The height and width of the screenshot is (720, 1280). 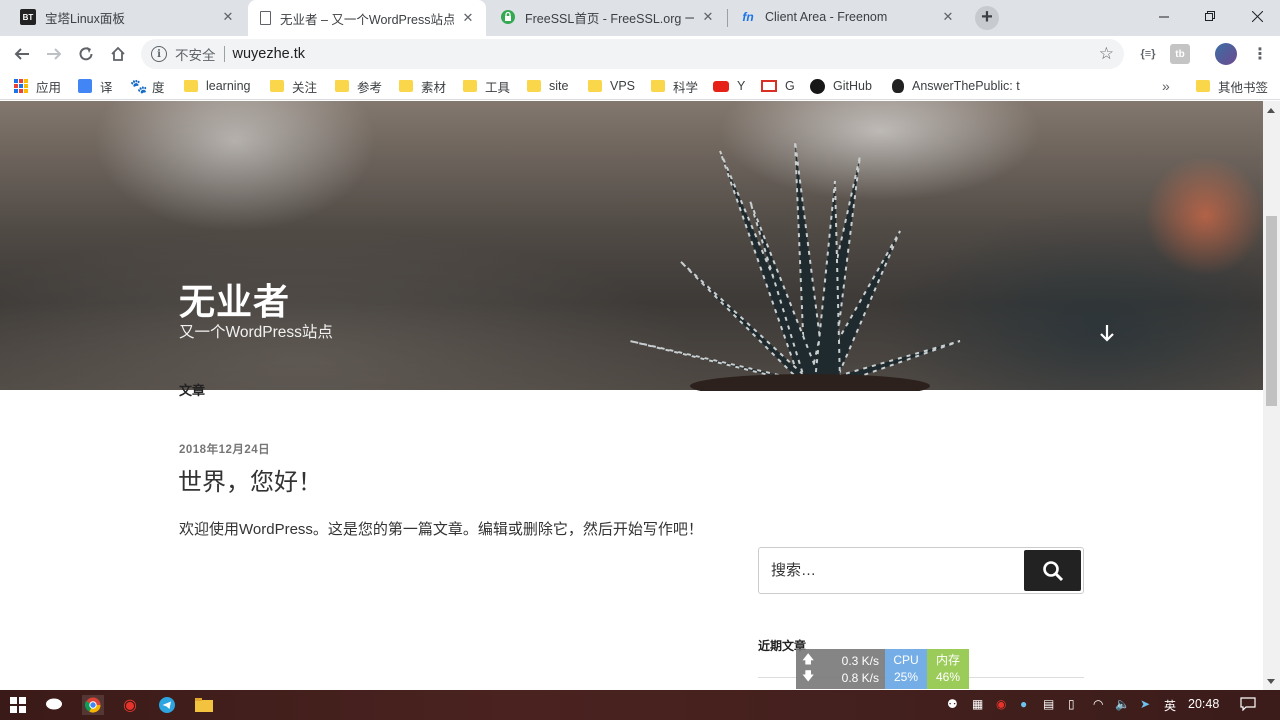 What do you see at coordinates (1048, 704) in the screenshot?
I see `tray-keyboard-icon: ▤` at bounding box center [1048, 704].